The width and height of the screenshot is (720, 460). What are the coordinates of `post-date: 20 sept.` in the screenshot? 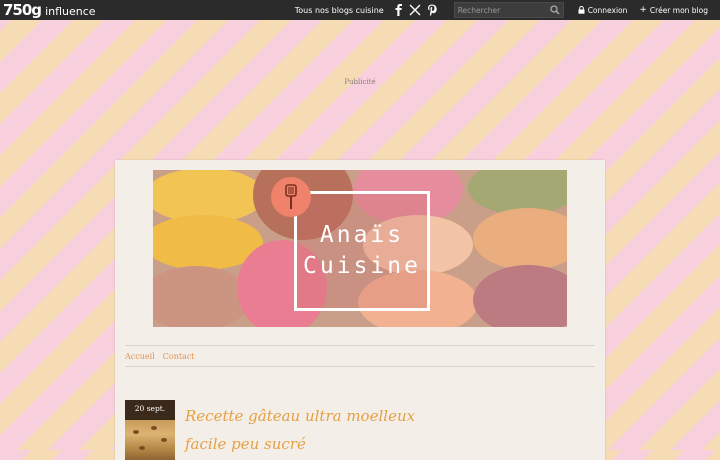 It's located at (150, 408).